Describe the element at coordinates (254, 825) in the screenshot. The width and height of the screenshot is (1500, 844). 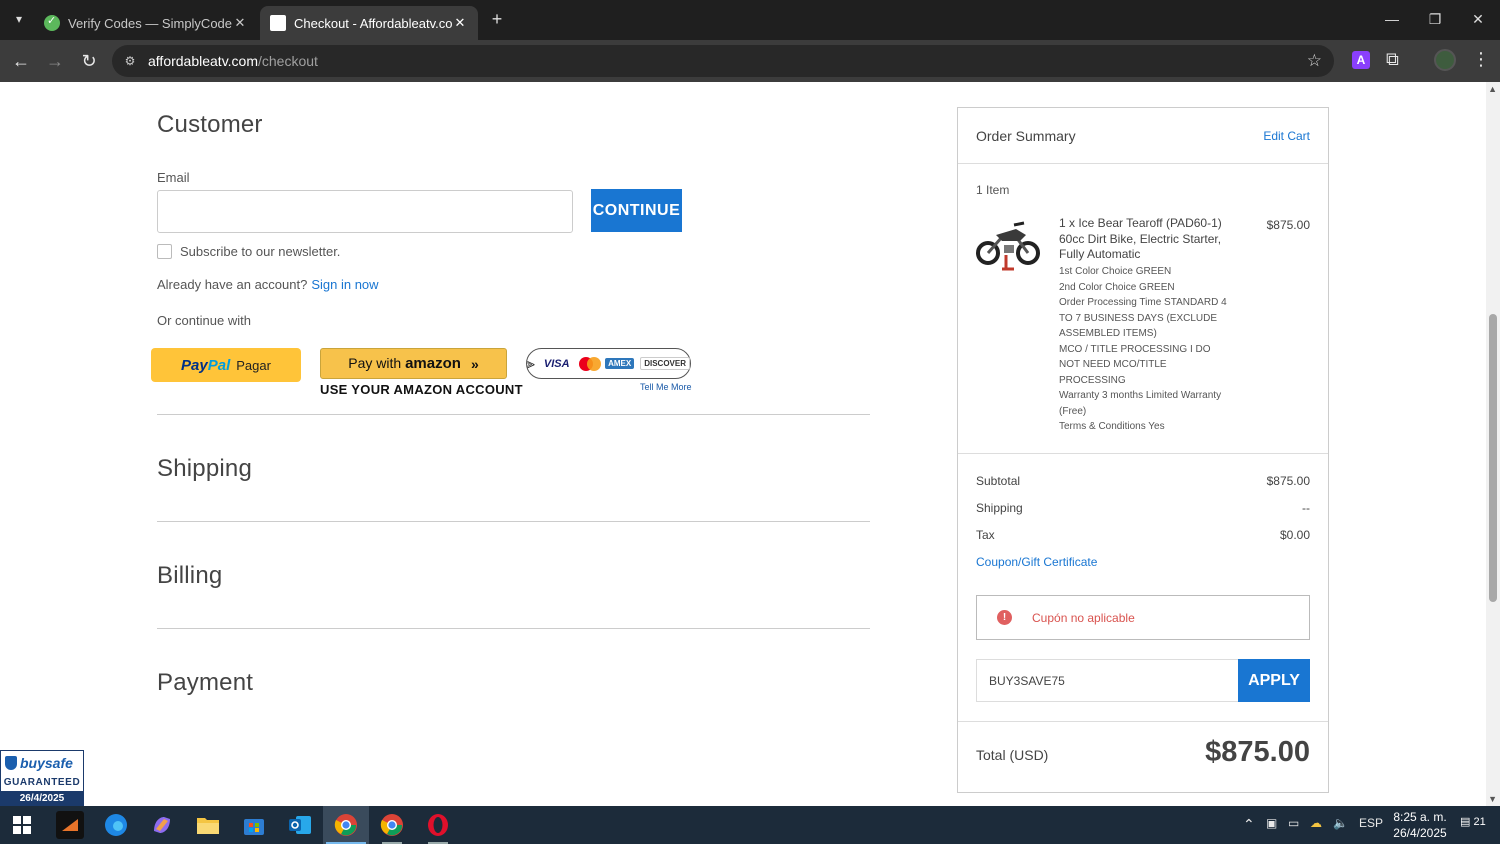
I see `store-icon` at that location.